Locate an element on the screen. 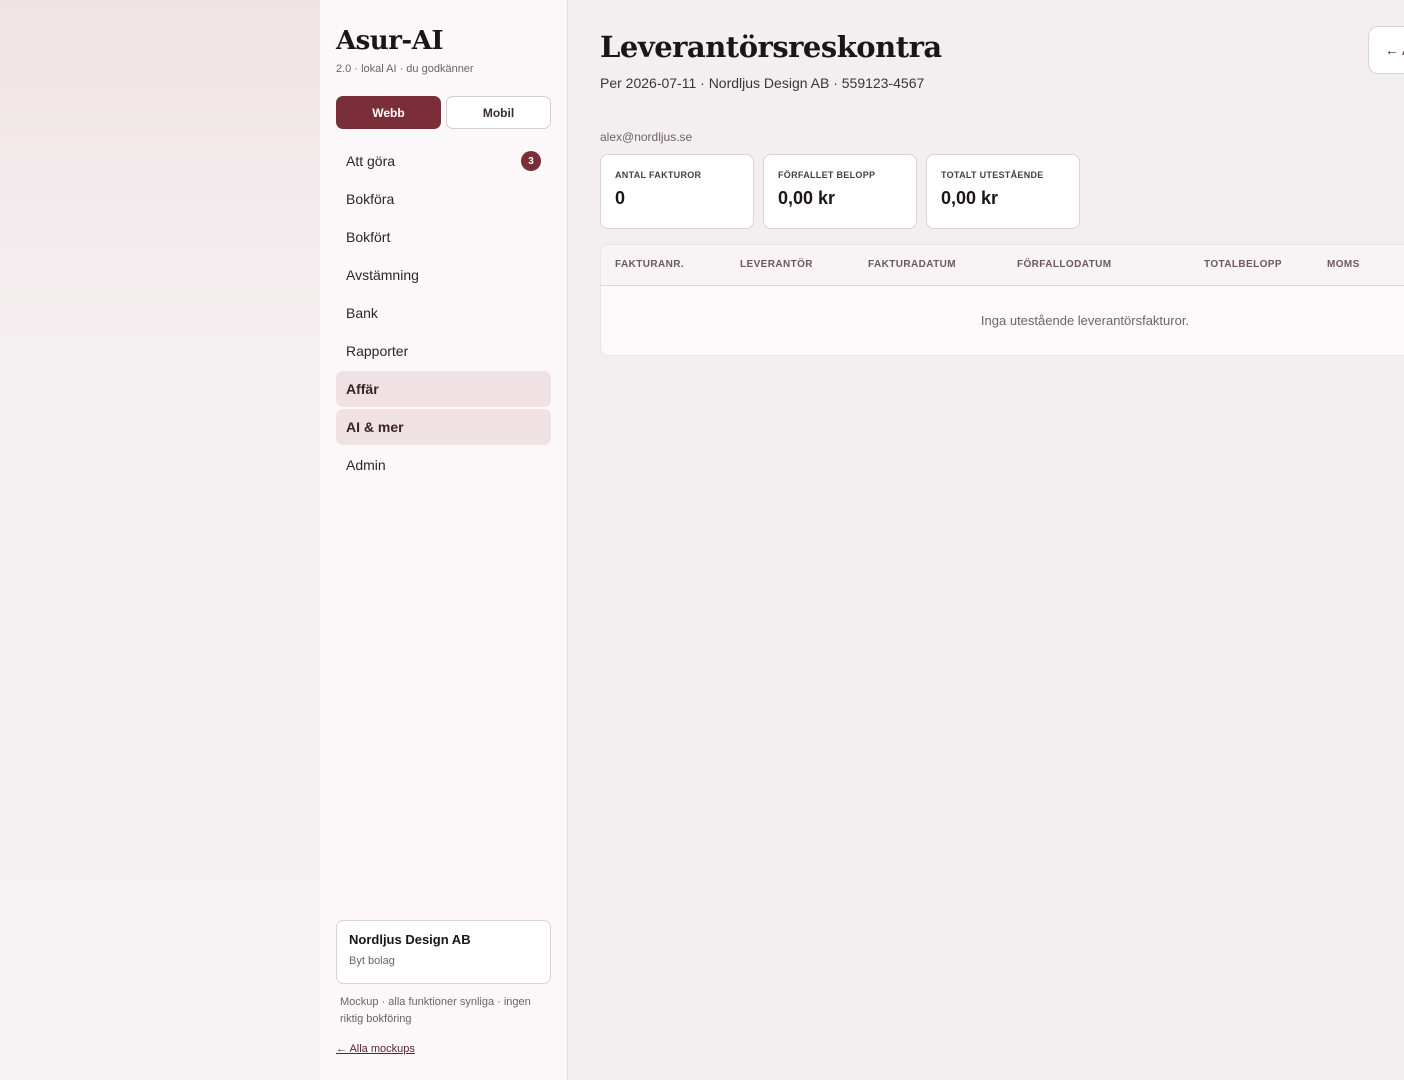 Image resolution: width=1404 pixels, height=1080 pixels. user-email: alex@nordljus.se is located at coordinates (646, 137).